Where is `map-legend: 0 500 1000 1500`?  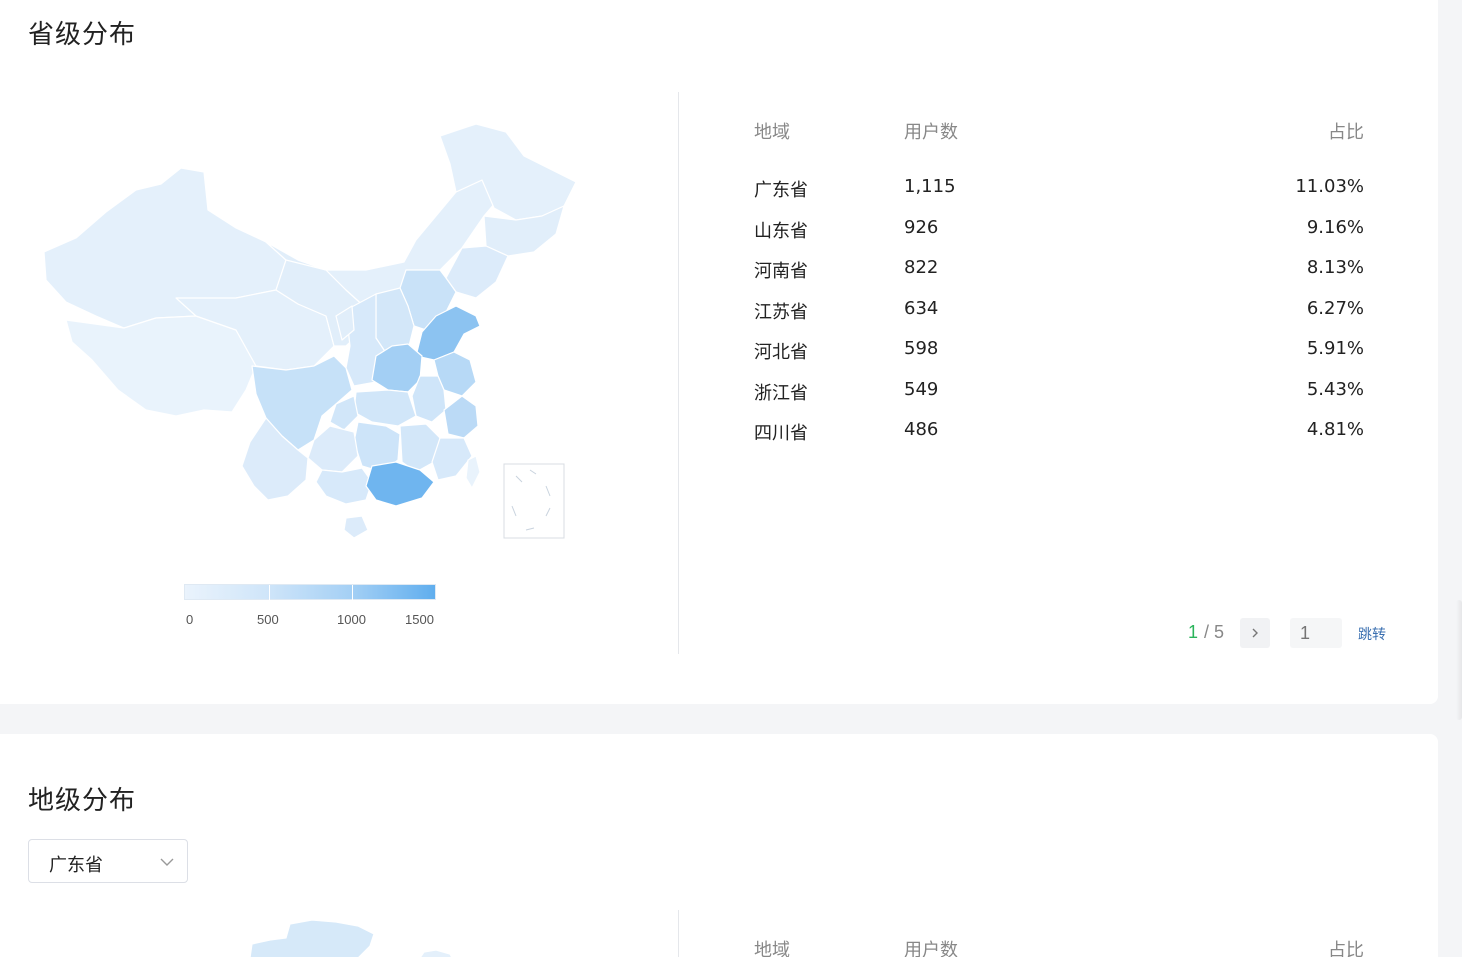 map-legend: 0 500 1000 1500 is located at coordinates (310, 608).